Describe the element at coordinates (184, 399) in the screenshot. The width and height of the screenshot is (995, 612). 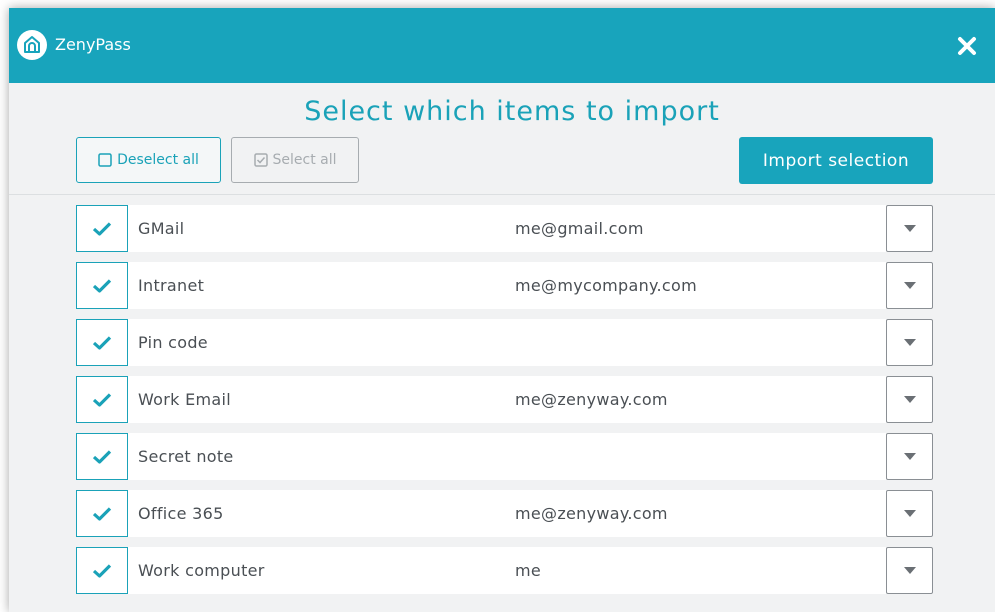
I see `item-name: Work Email` at that location.